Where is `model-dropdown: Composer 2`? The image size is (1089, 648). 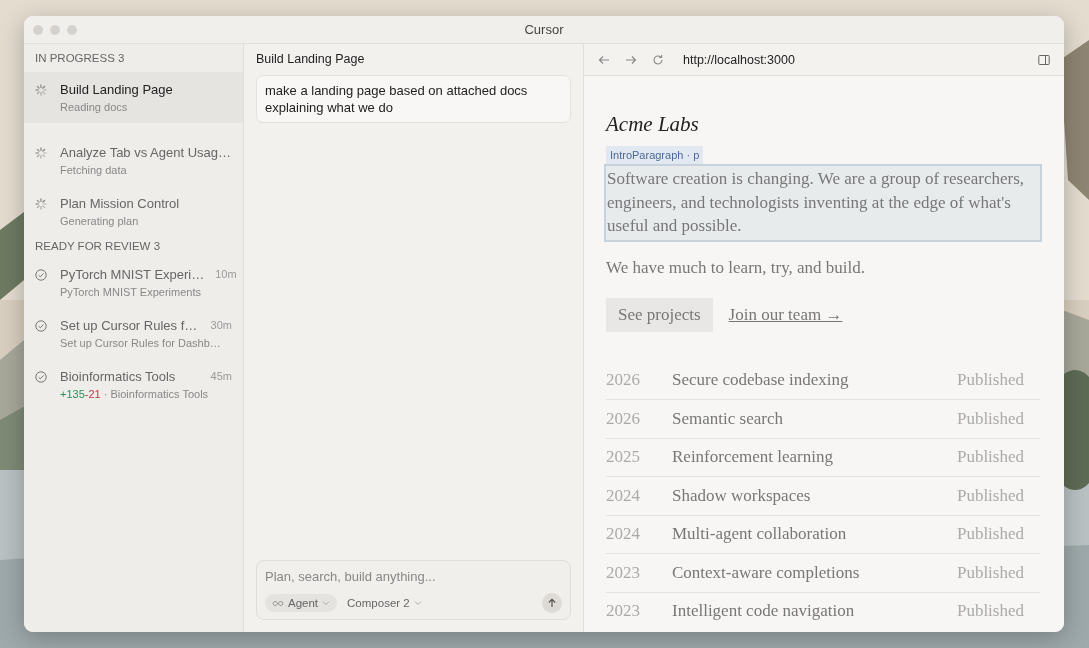
model-dropdown: Composer 2 is located at coordinates (384, 603).